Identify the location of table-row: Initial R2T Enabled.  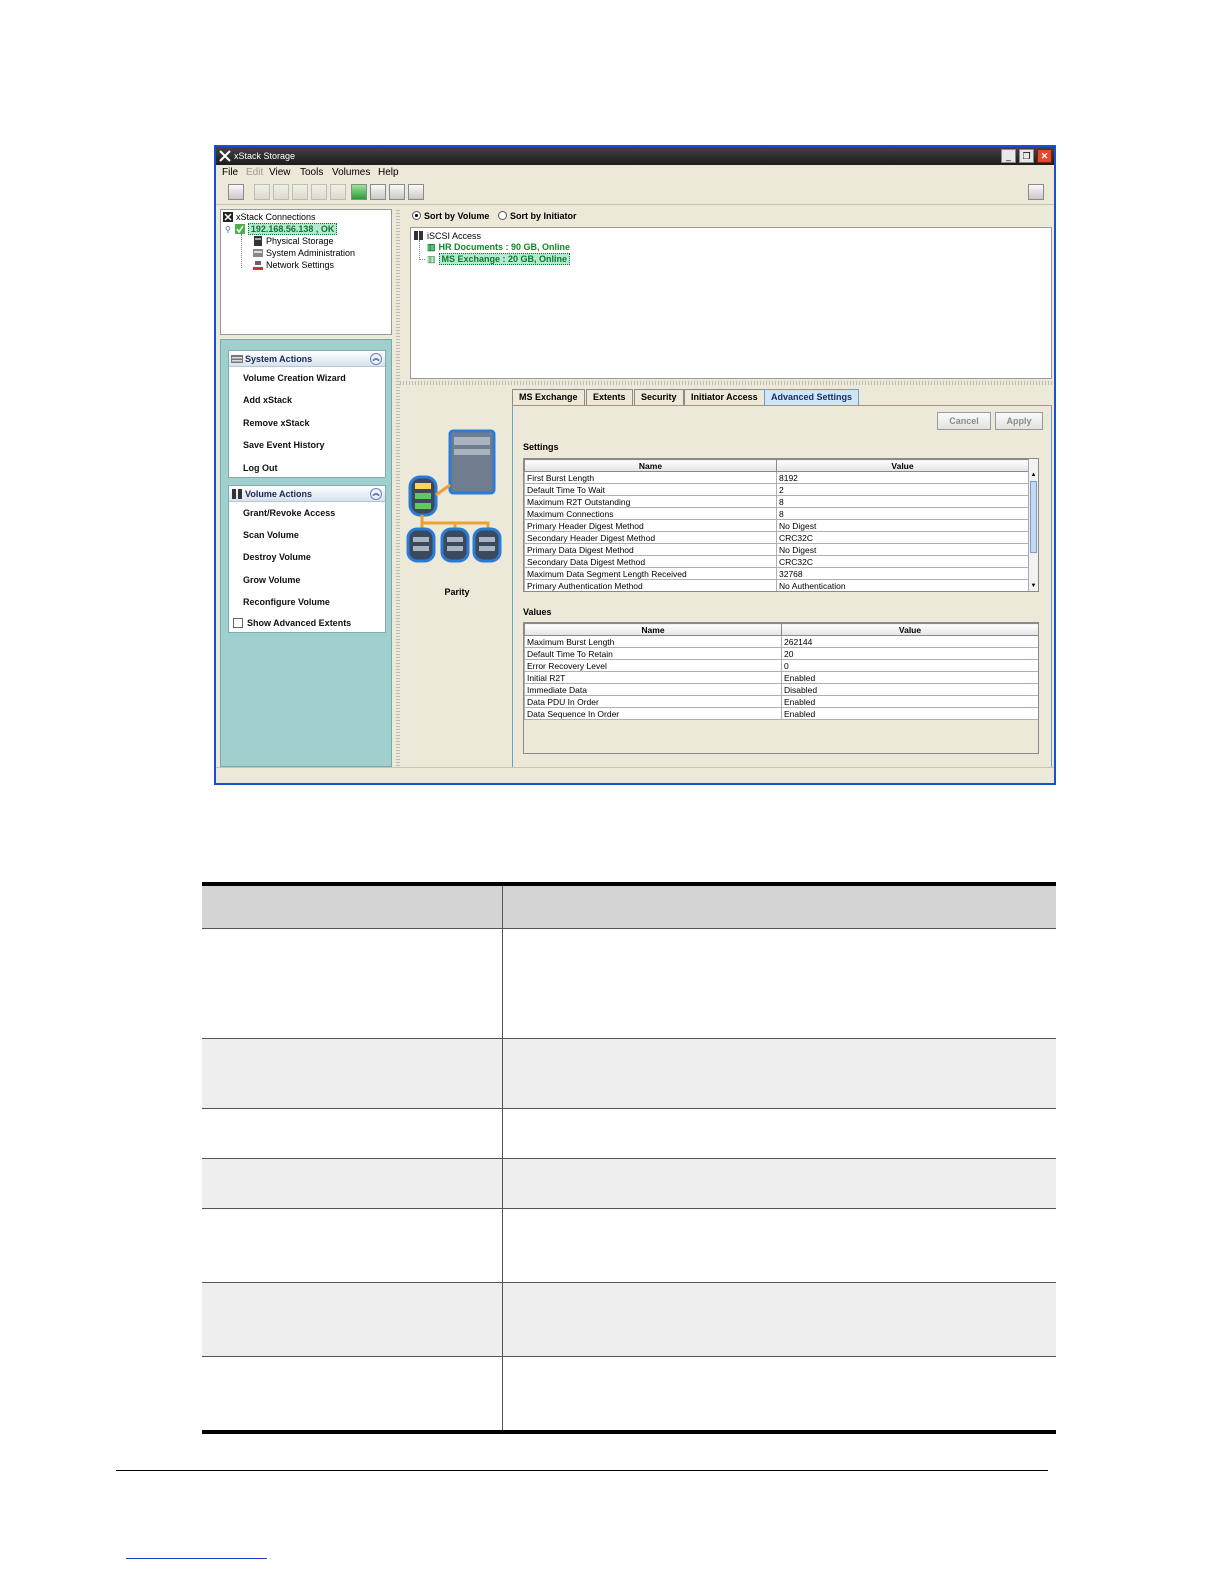
(781, 677).